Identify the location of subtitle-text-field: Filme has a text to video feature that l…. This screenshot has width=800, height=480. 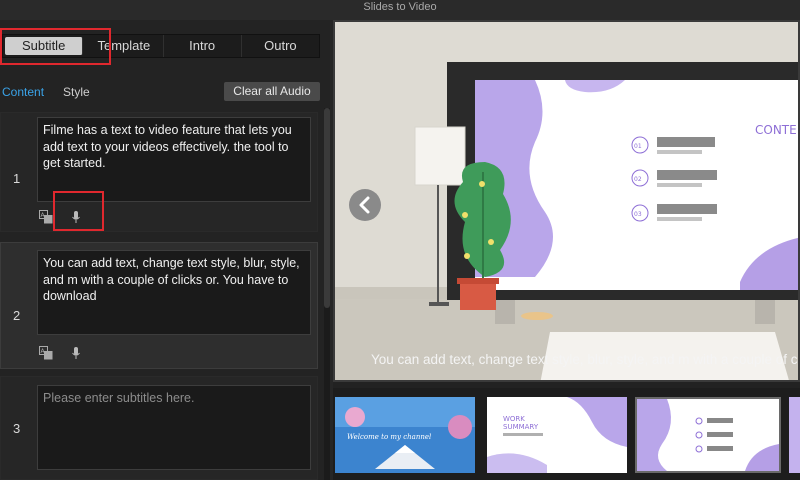
(174, 159).